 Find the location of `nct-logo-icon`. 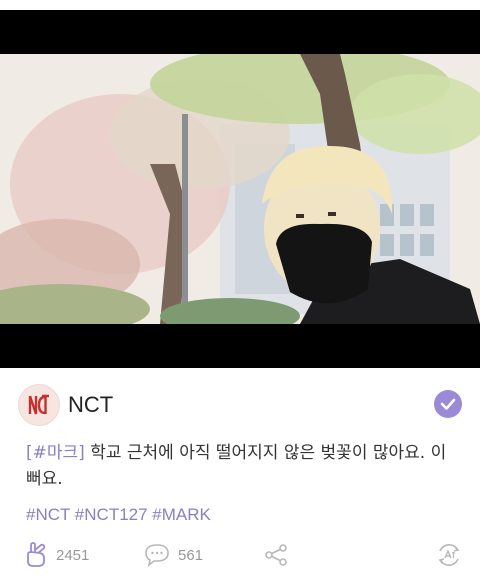

nct-logo-icon is located at coordinates (38, 404).